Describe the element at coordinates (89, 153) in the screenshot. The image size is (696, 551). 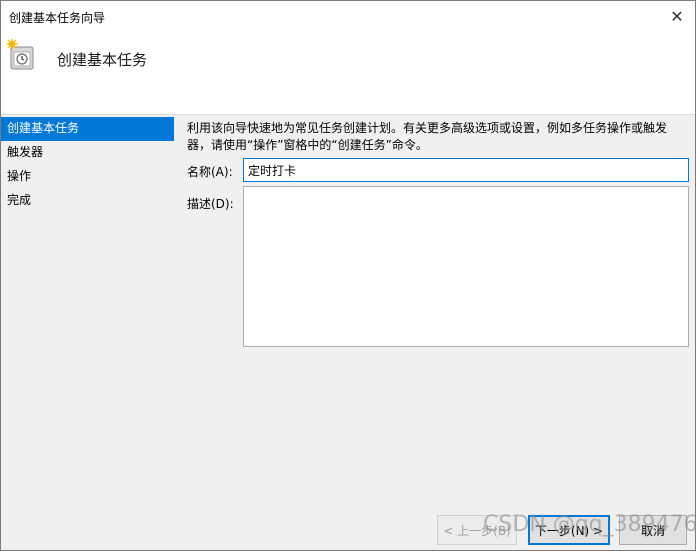
I see `step-trigger: 触发器` at that location.